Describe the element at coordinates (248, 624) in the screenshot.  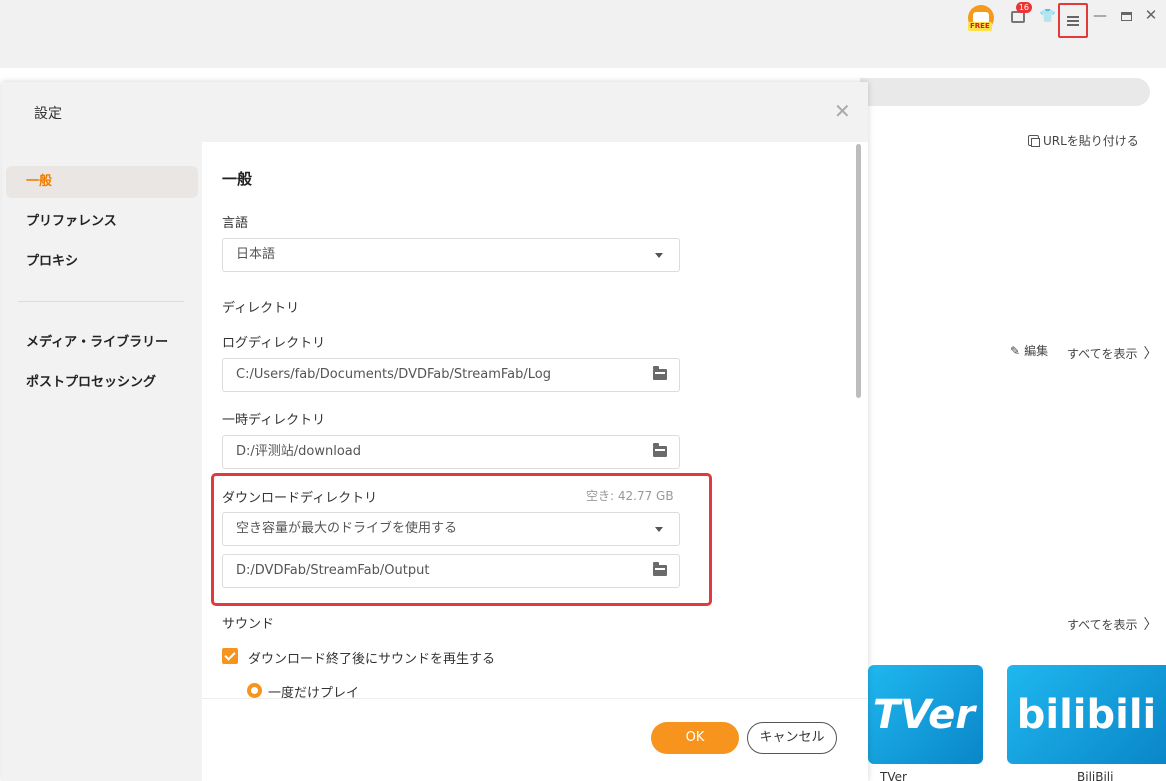
I see `sound-heading: サウンド` at that location.